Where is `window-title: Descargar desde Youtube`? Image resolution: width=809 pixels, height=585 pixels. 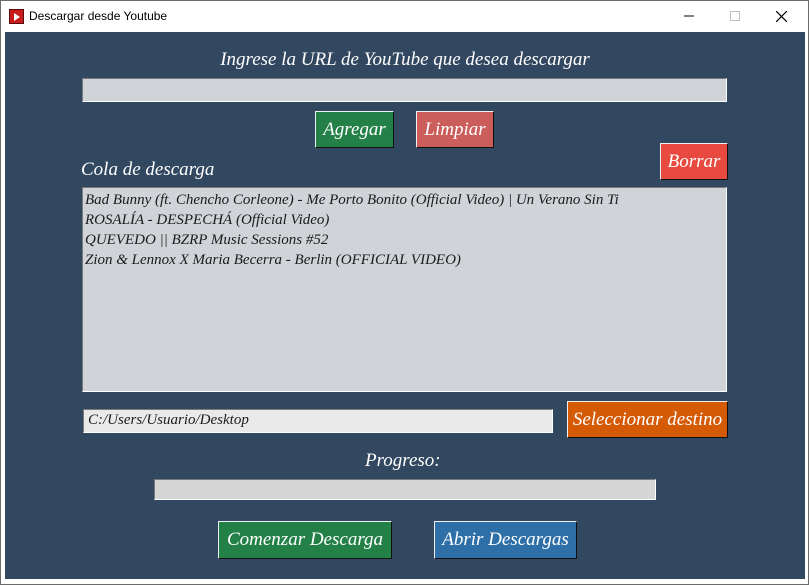
window-title: Descargar desde Youtube is located at coordinates (98, 16).